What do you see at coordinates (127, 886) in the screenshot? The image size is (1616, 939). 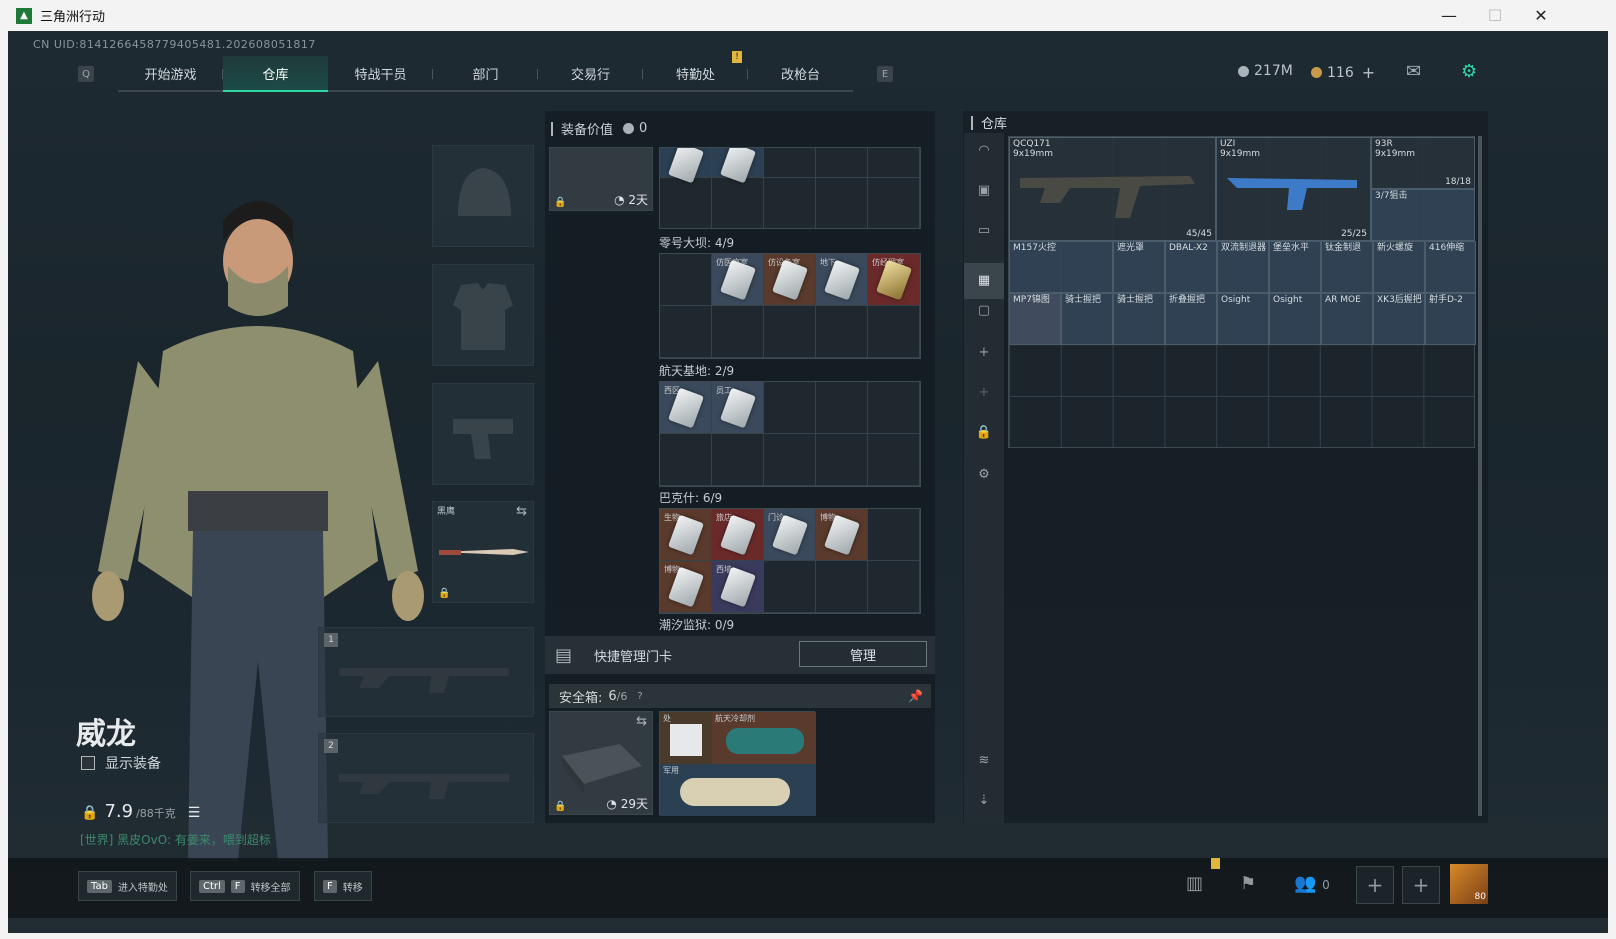 I see `enter-special-ops-hint: Tab 进入特勤处` at bounding box center [127, 886].